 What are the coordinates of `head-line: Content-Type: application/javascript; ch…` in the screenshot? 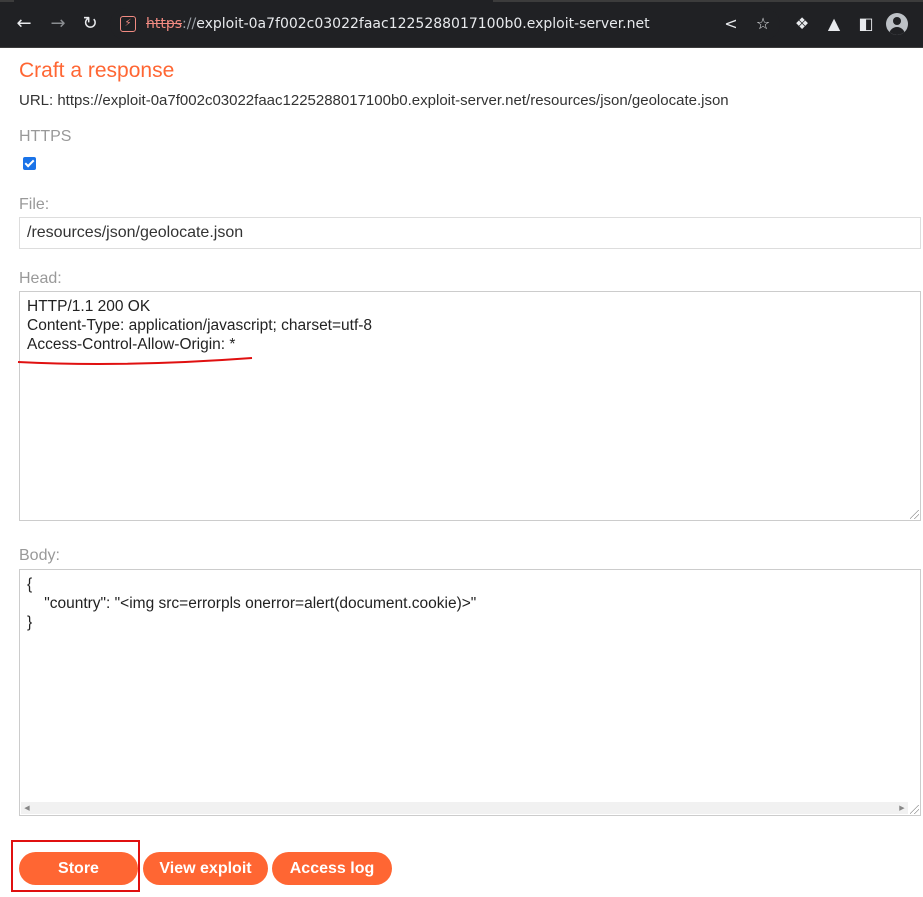 It's located at (200, 325).